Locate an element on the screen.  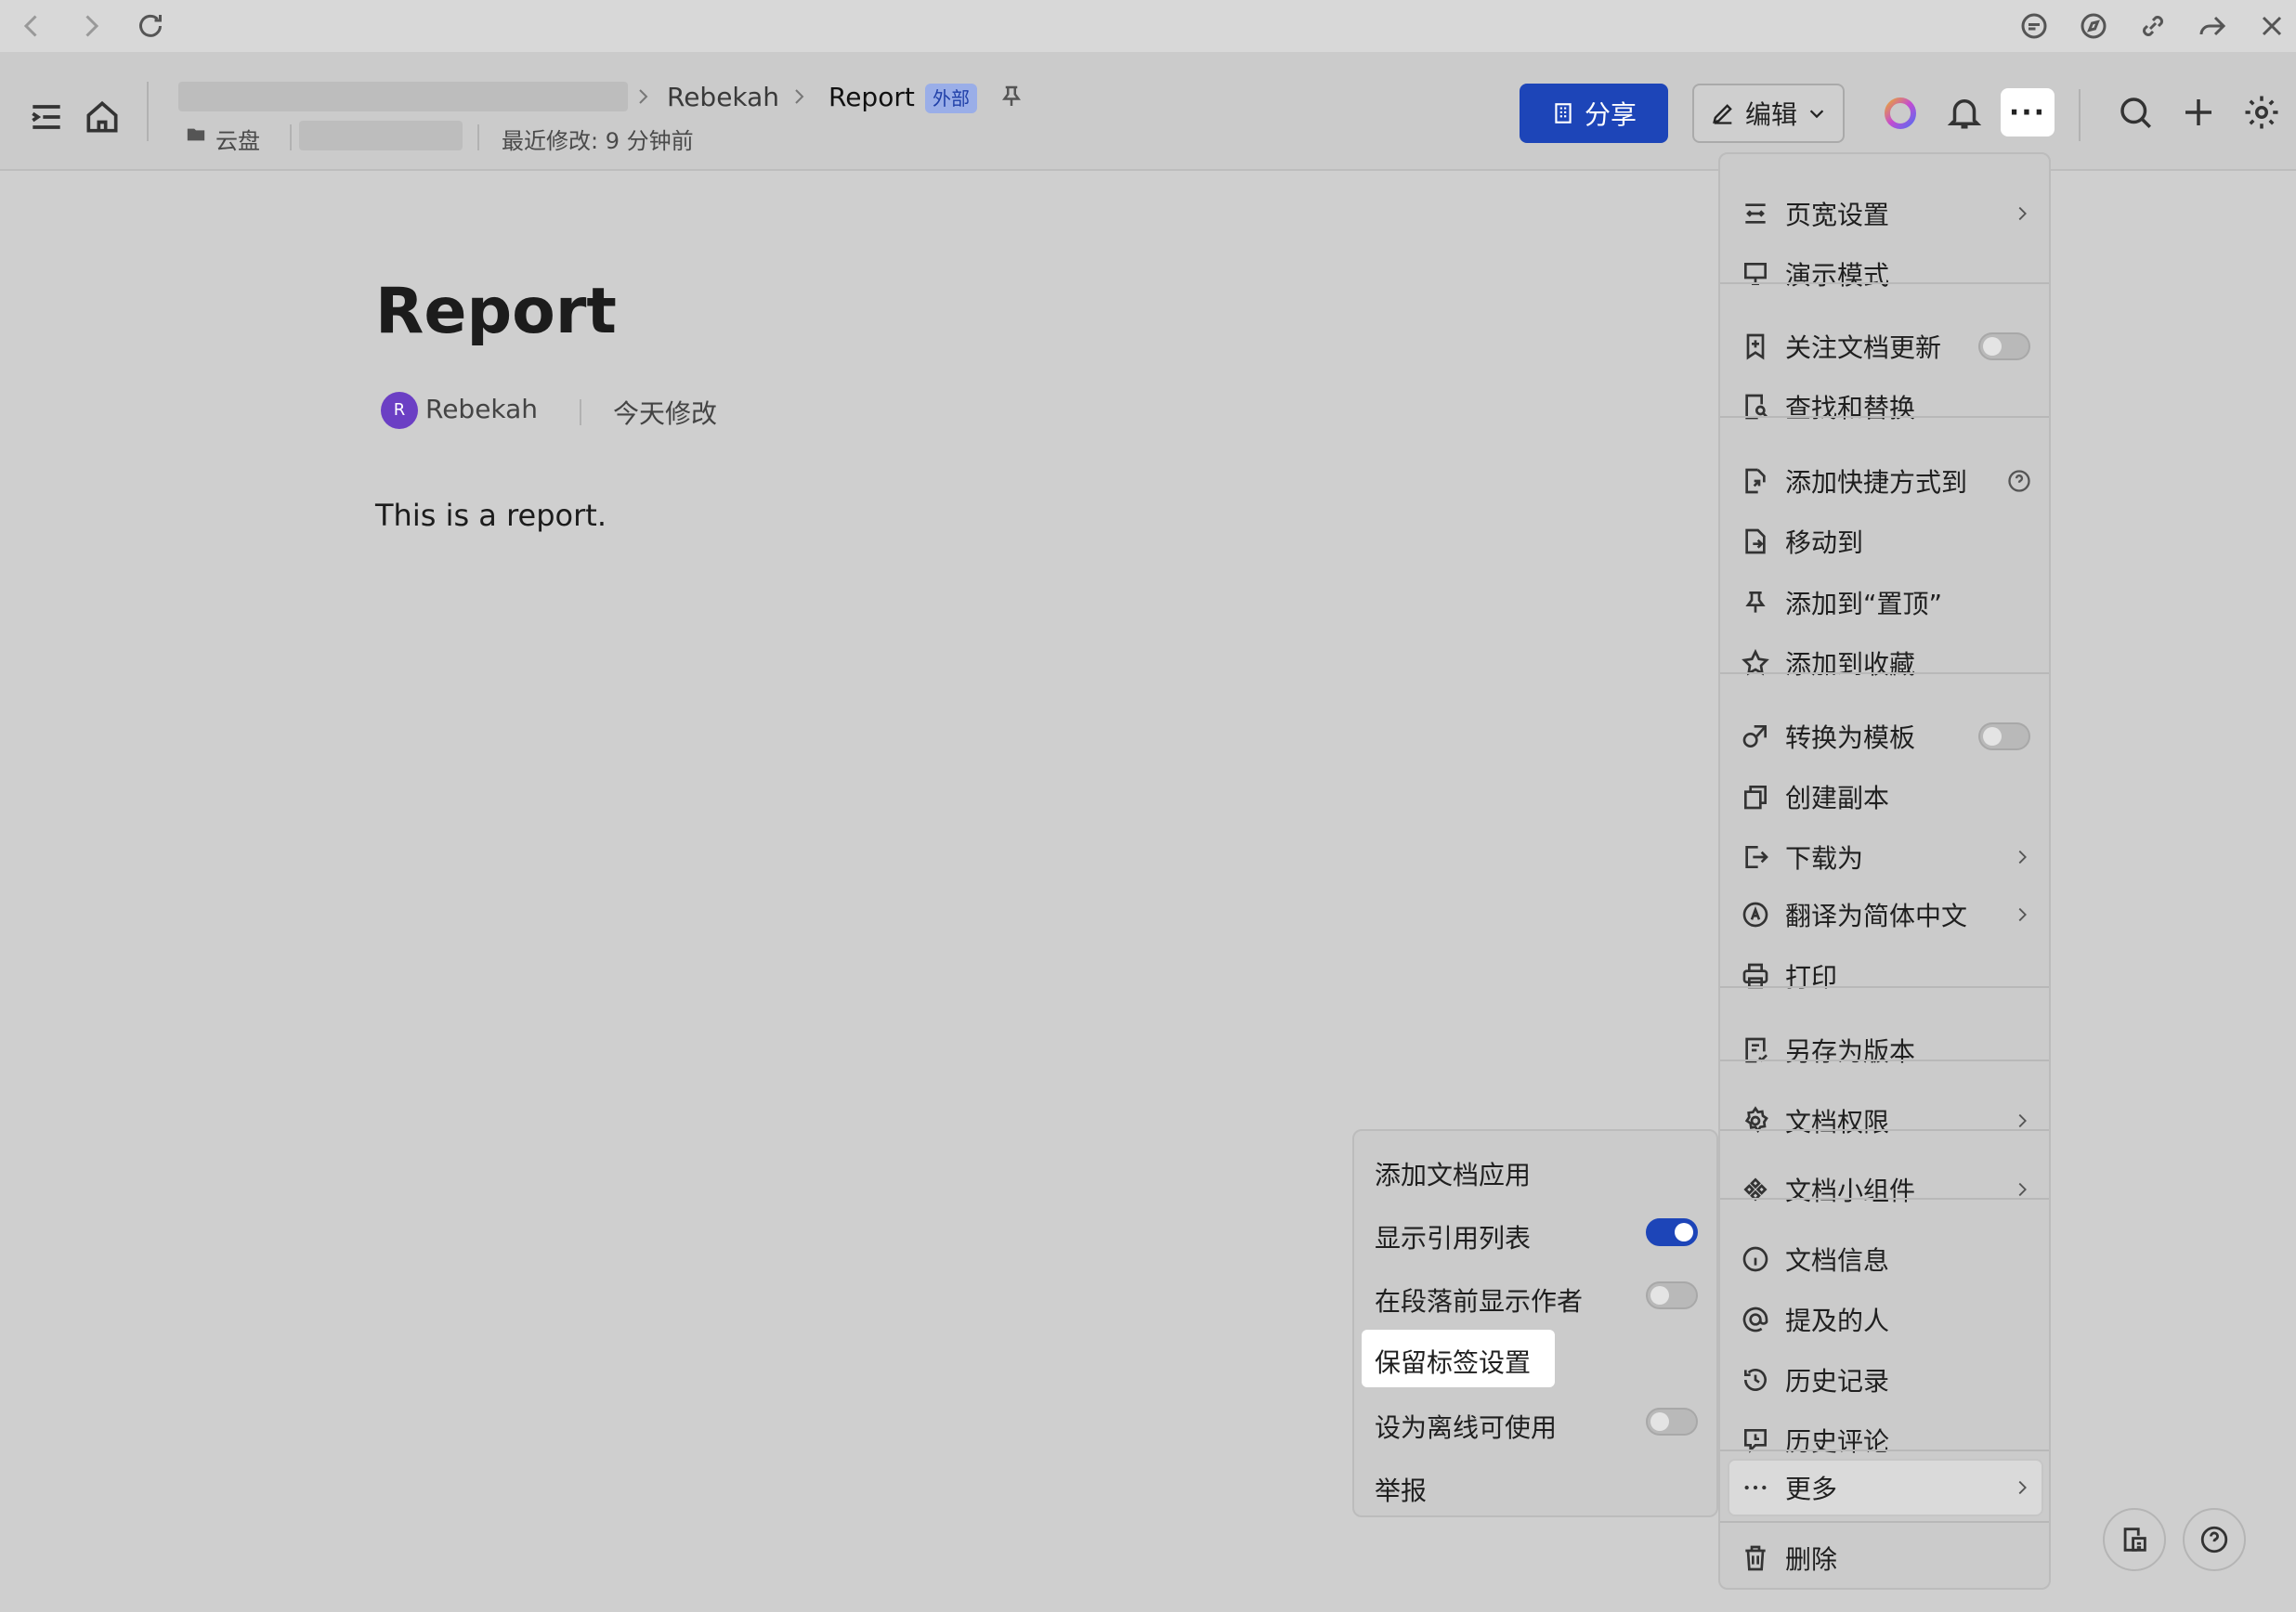
menu-item-pin: 添加到“置顶” is located at coordinates (1884, 603).